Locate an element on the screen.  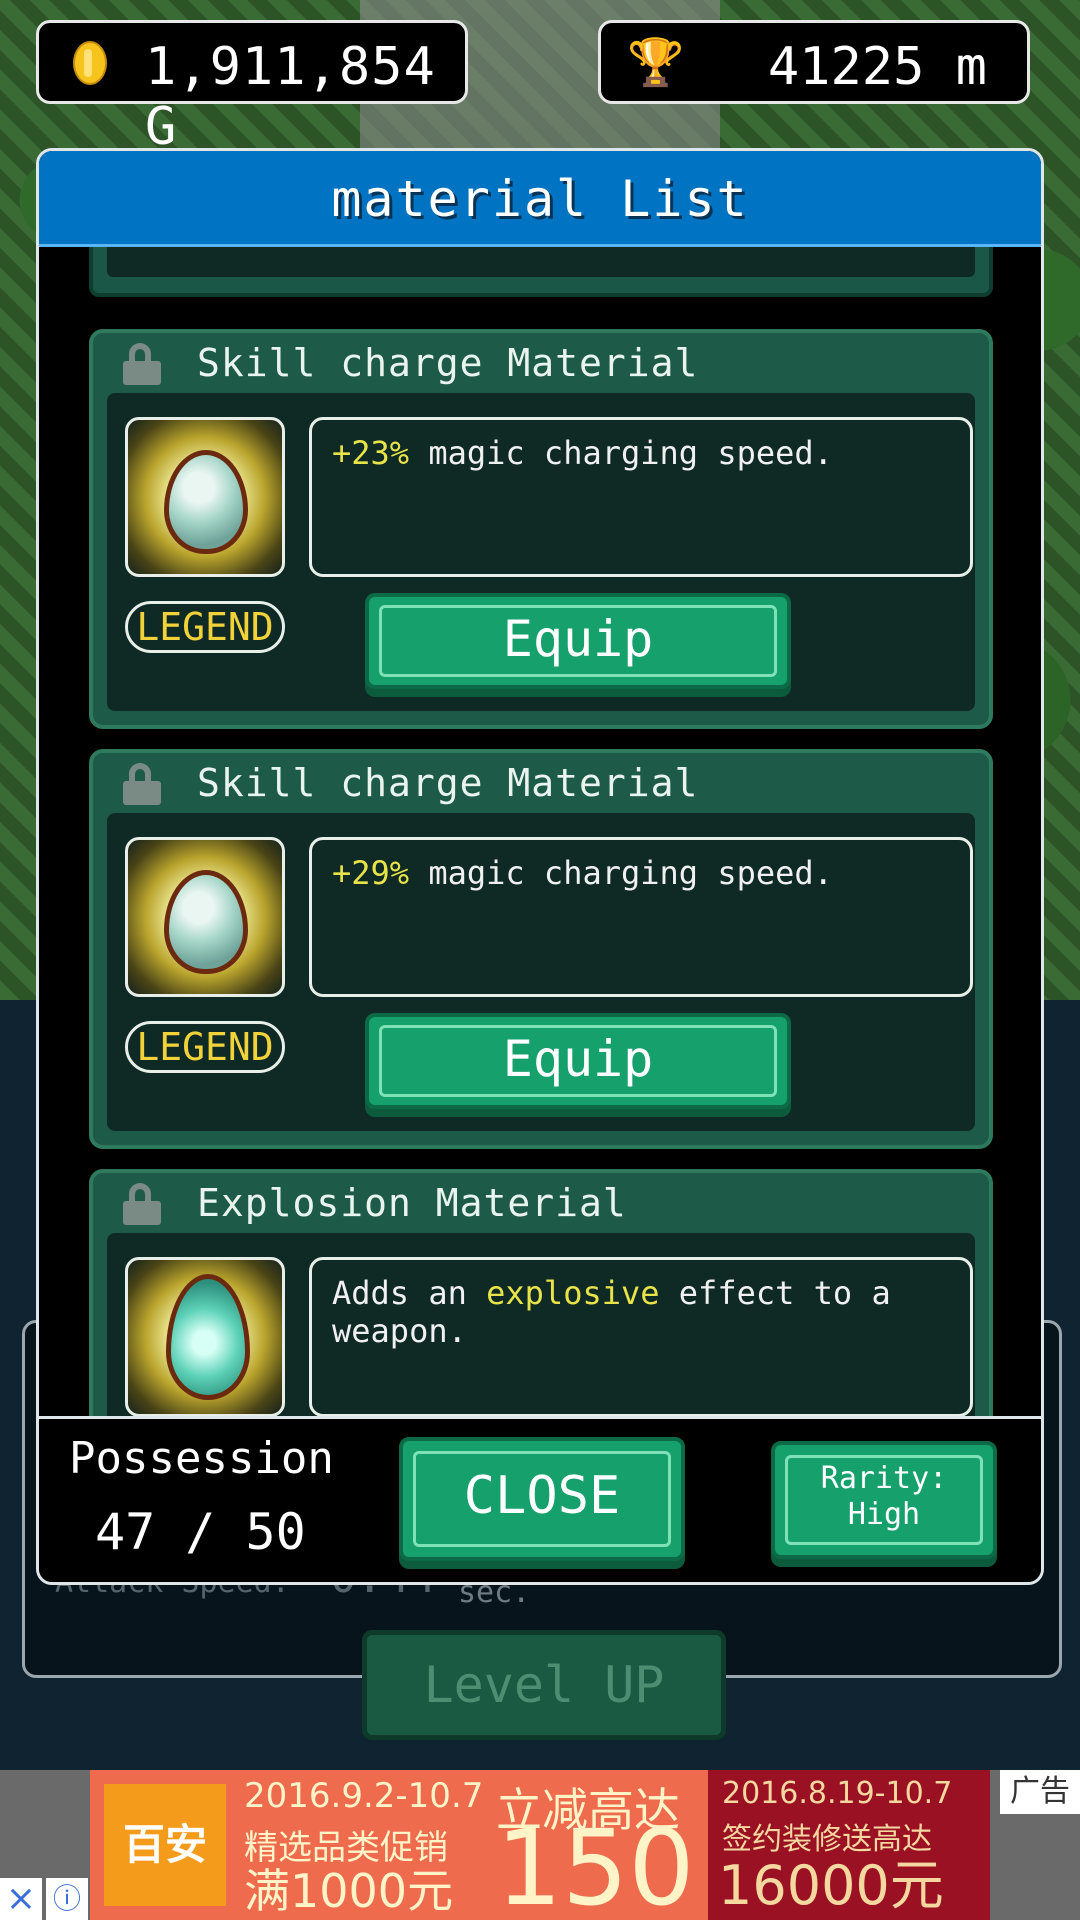
ad-right-panel: 2016.8.19-10.7 签约装修送高达 16000元 is located at coordinates (849, 1845).